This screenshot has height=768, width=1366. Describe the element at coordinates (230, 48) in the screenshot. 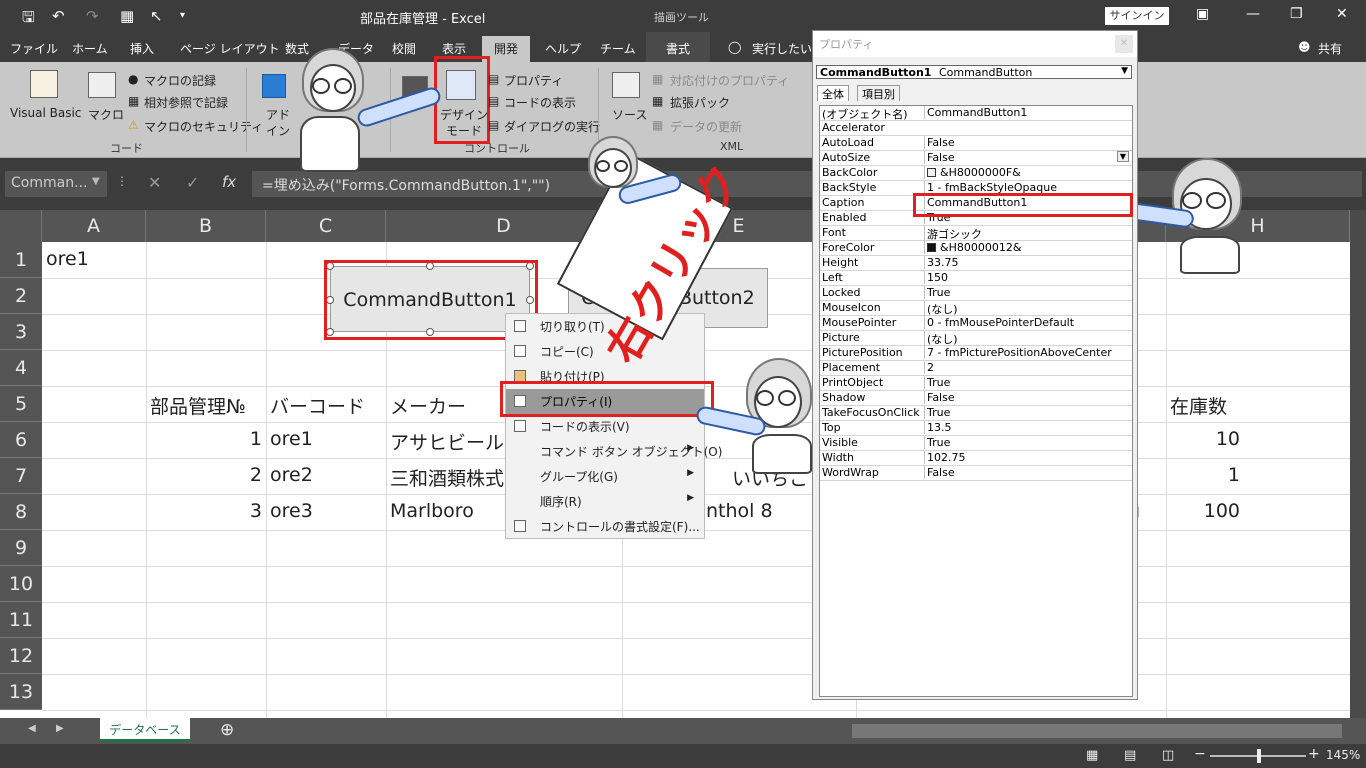

I see `tab-page-layout: ページ レイアウト` at that location.